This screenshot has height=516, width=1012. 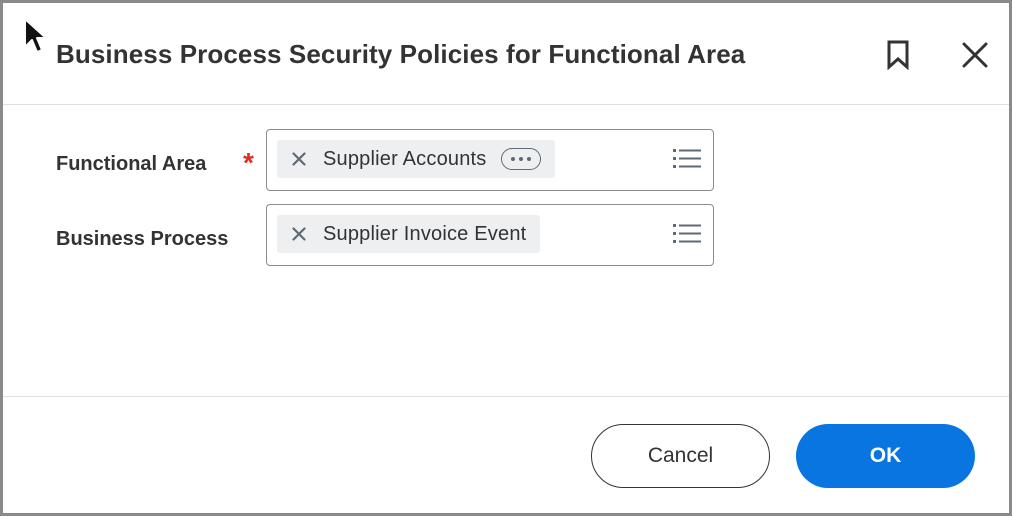 I want to click on close-button, so click(x=975, y=55).